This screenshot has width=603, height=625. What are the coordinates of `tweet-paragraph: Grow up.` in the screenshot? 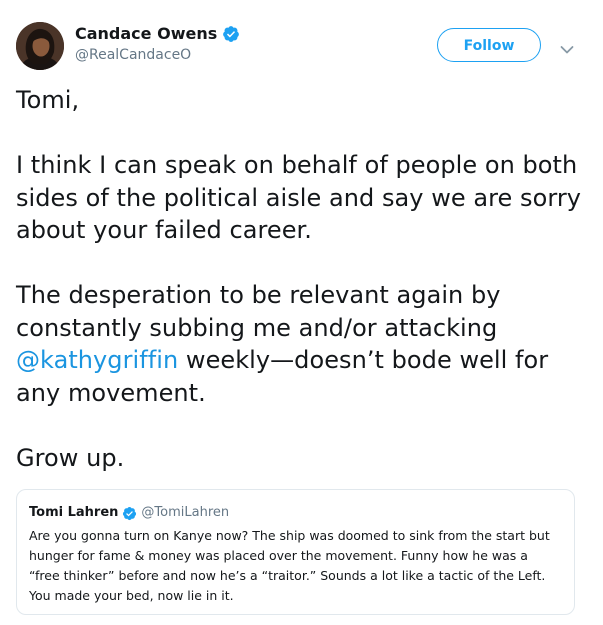 It's located at (70, 457).